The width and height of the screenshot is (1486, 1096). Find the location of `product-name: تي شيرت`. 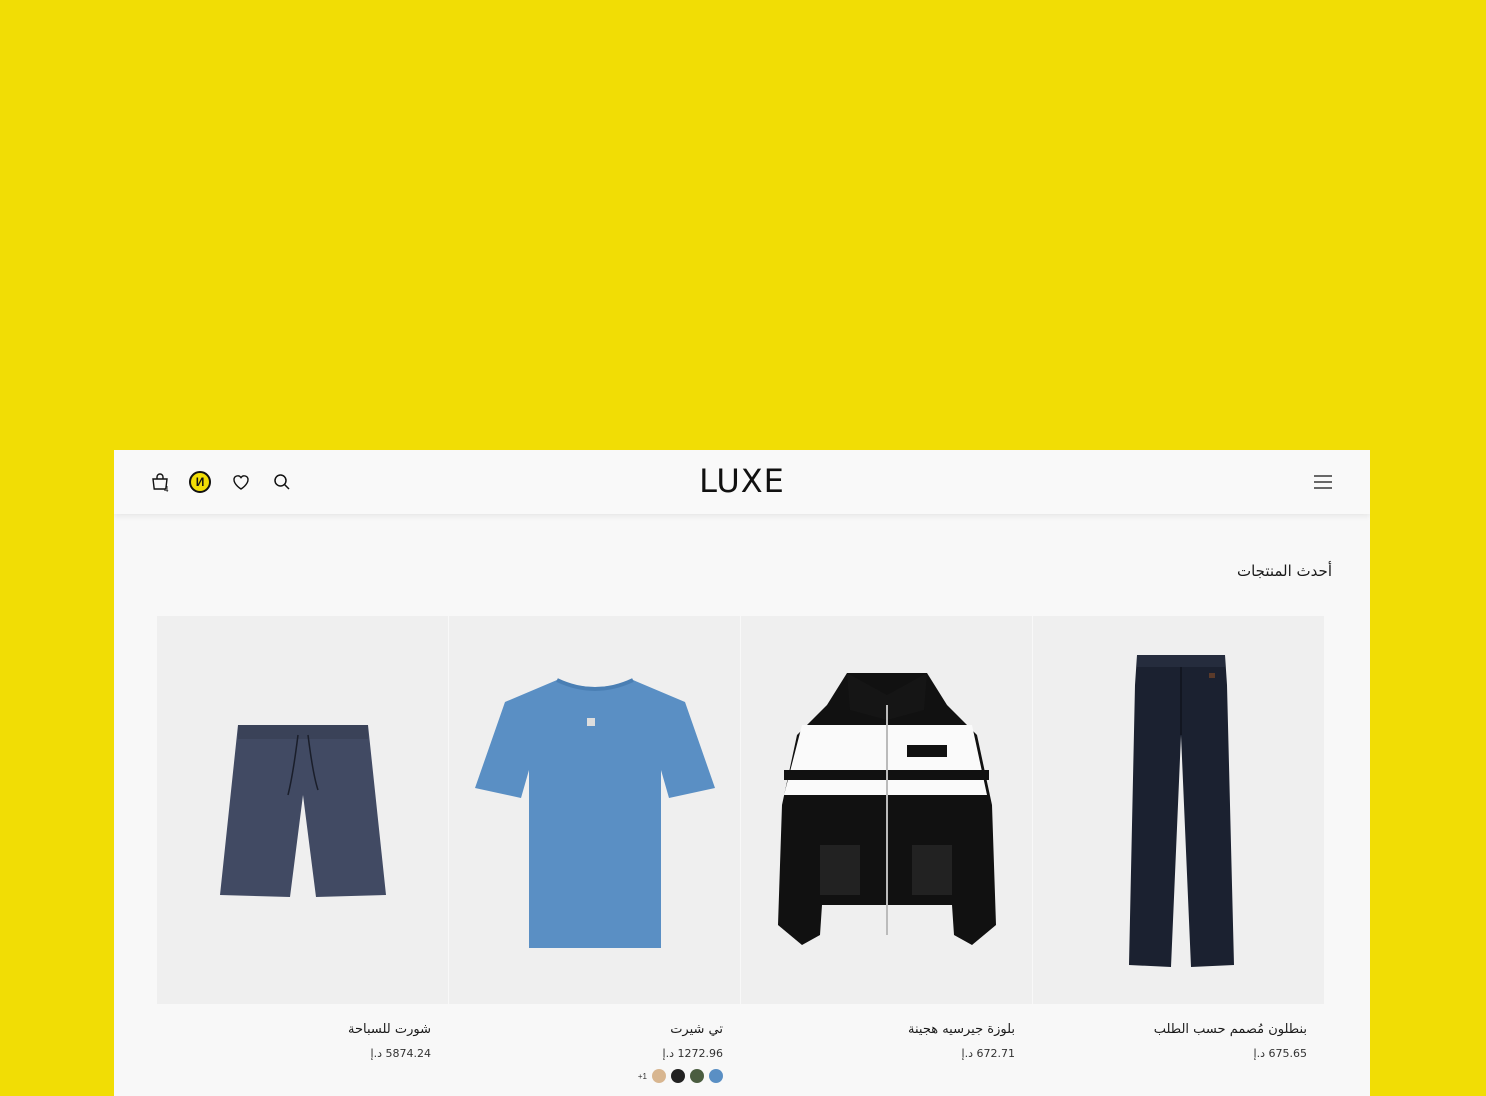

product-name: تي شيرت is located at coordinates (696, 1029).